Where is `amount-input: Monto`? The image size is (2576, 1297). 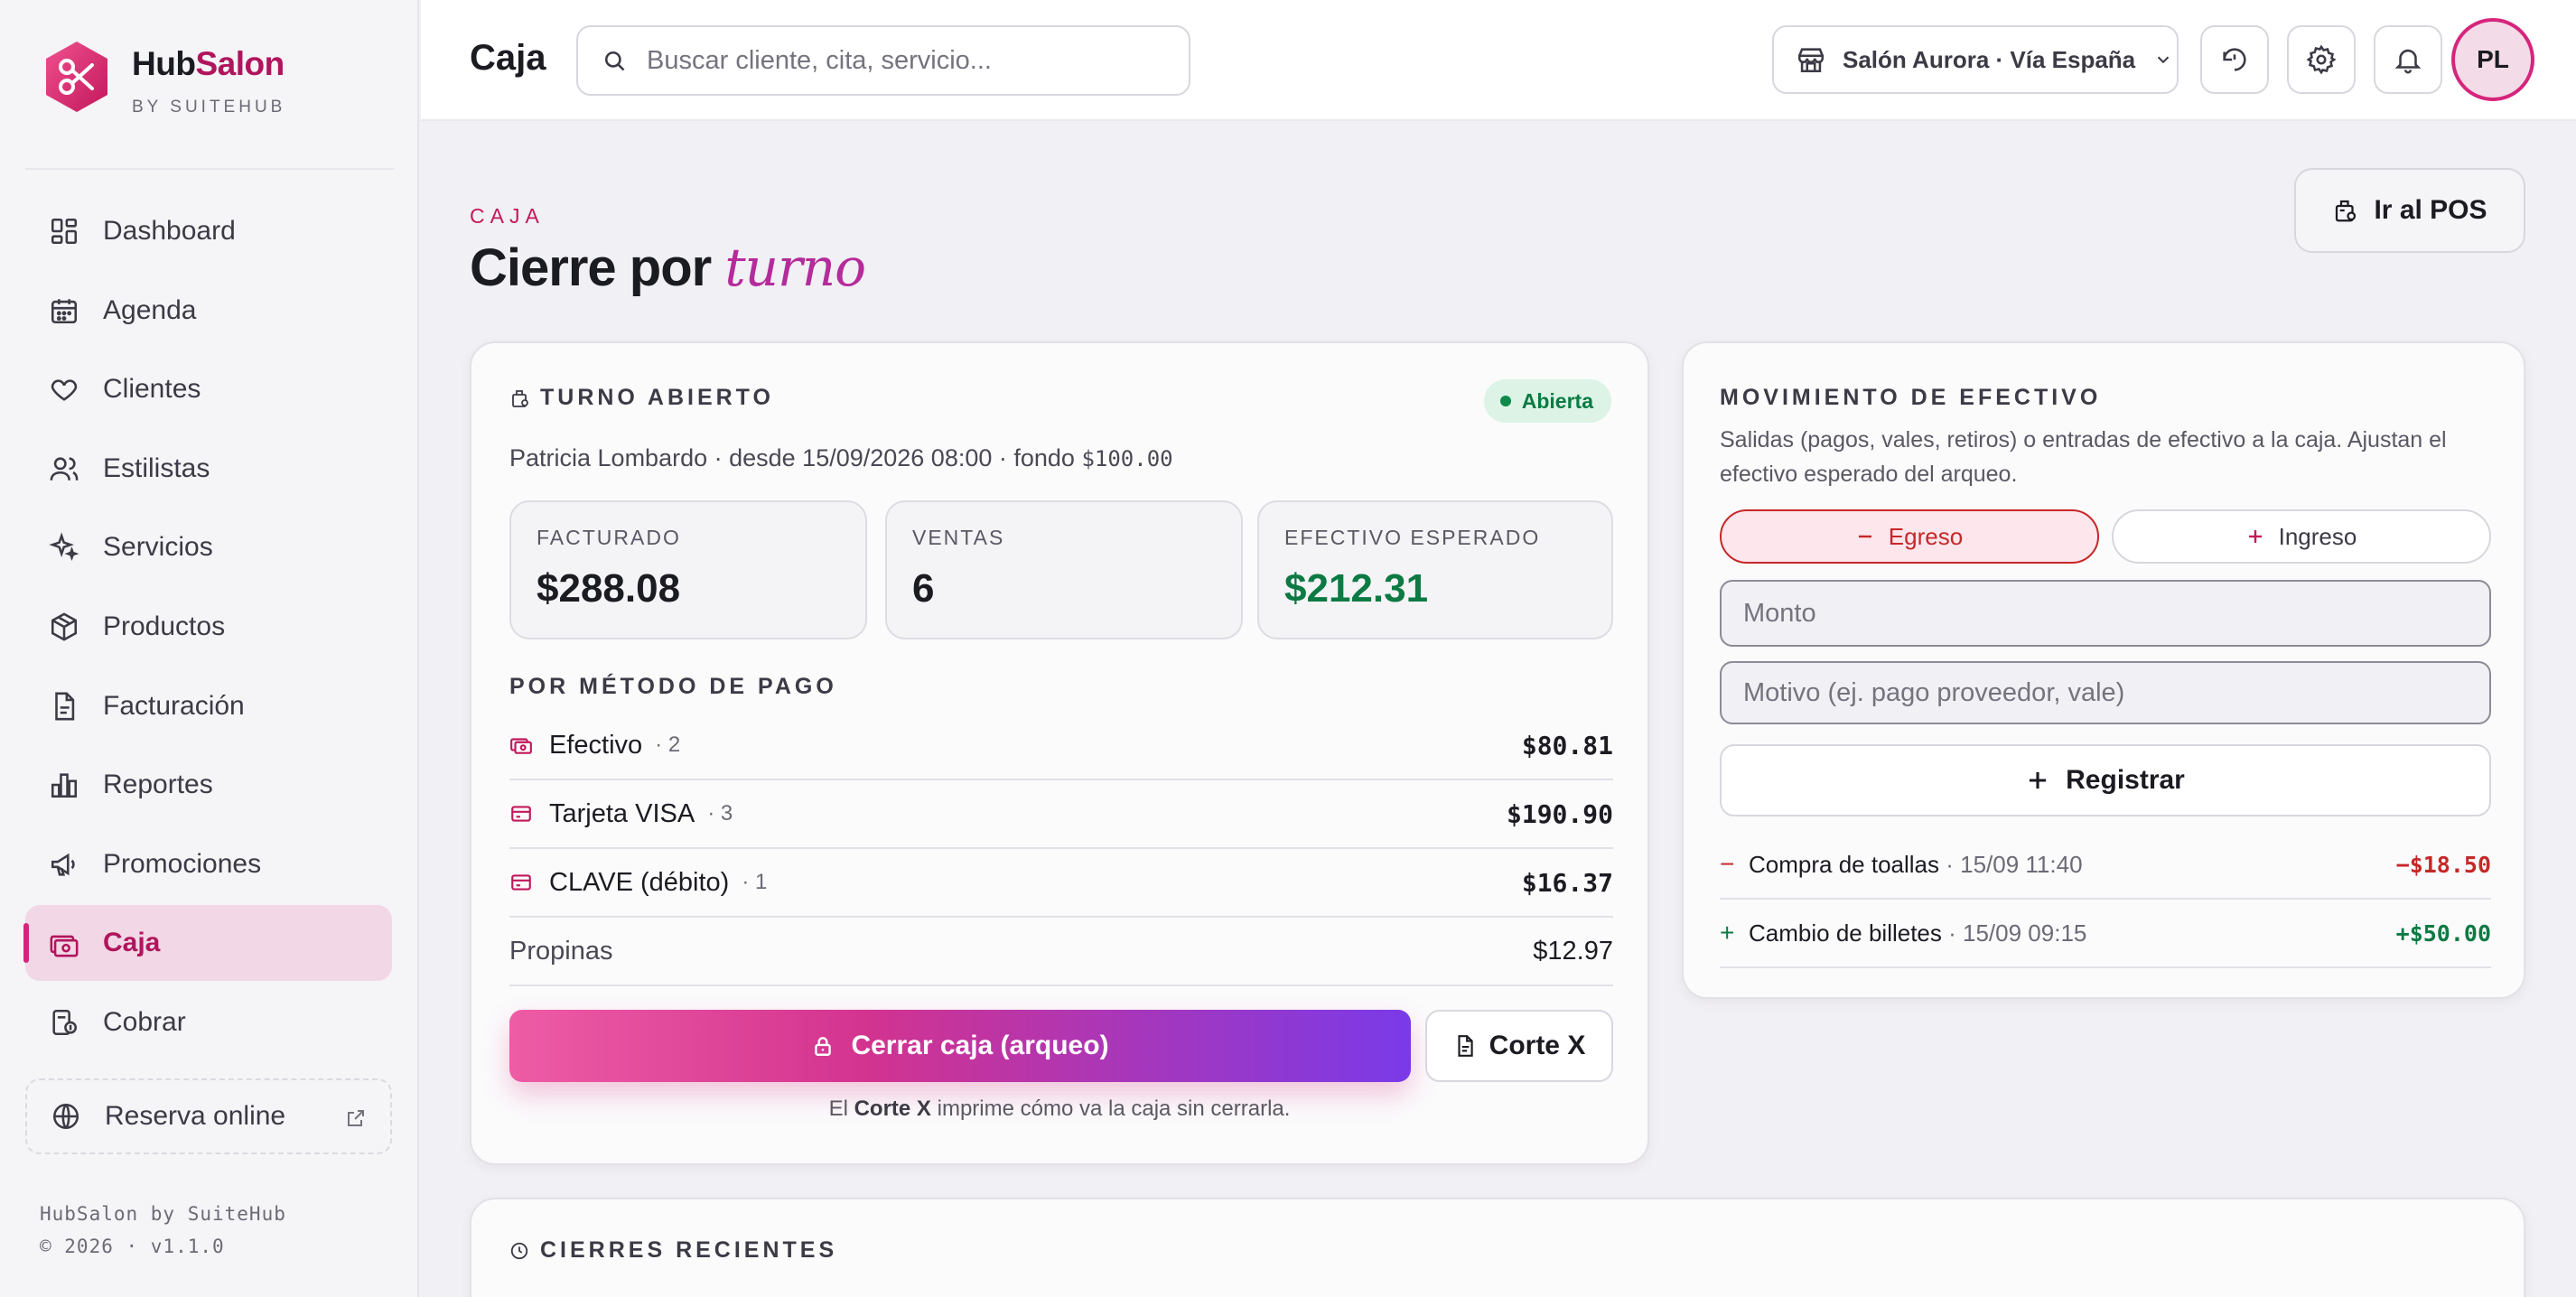 amount-input: Monto is located at coordinates (2105, 613).